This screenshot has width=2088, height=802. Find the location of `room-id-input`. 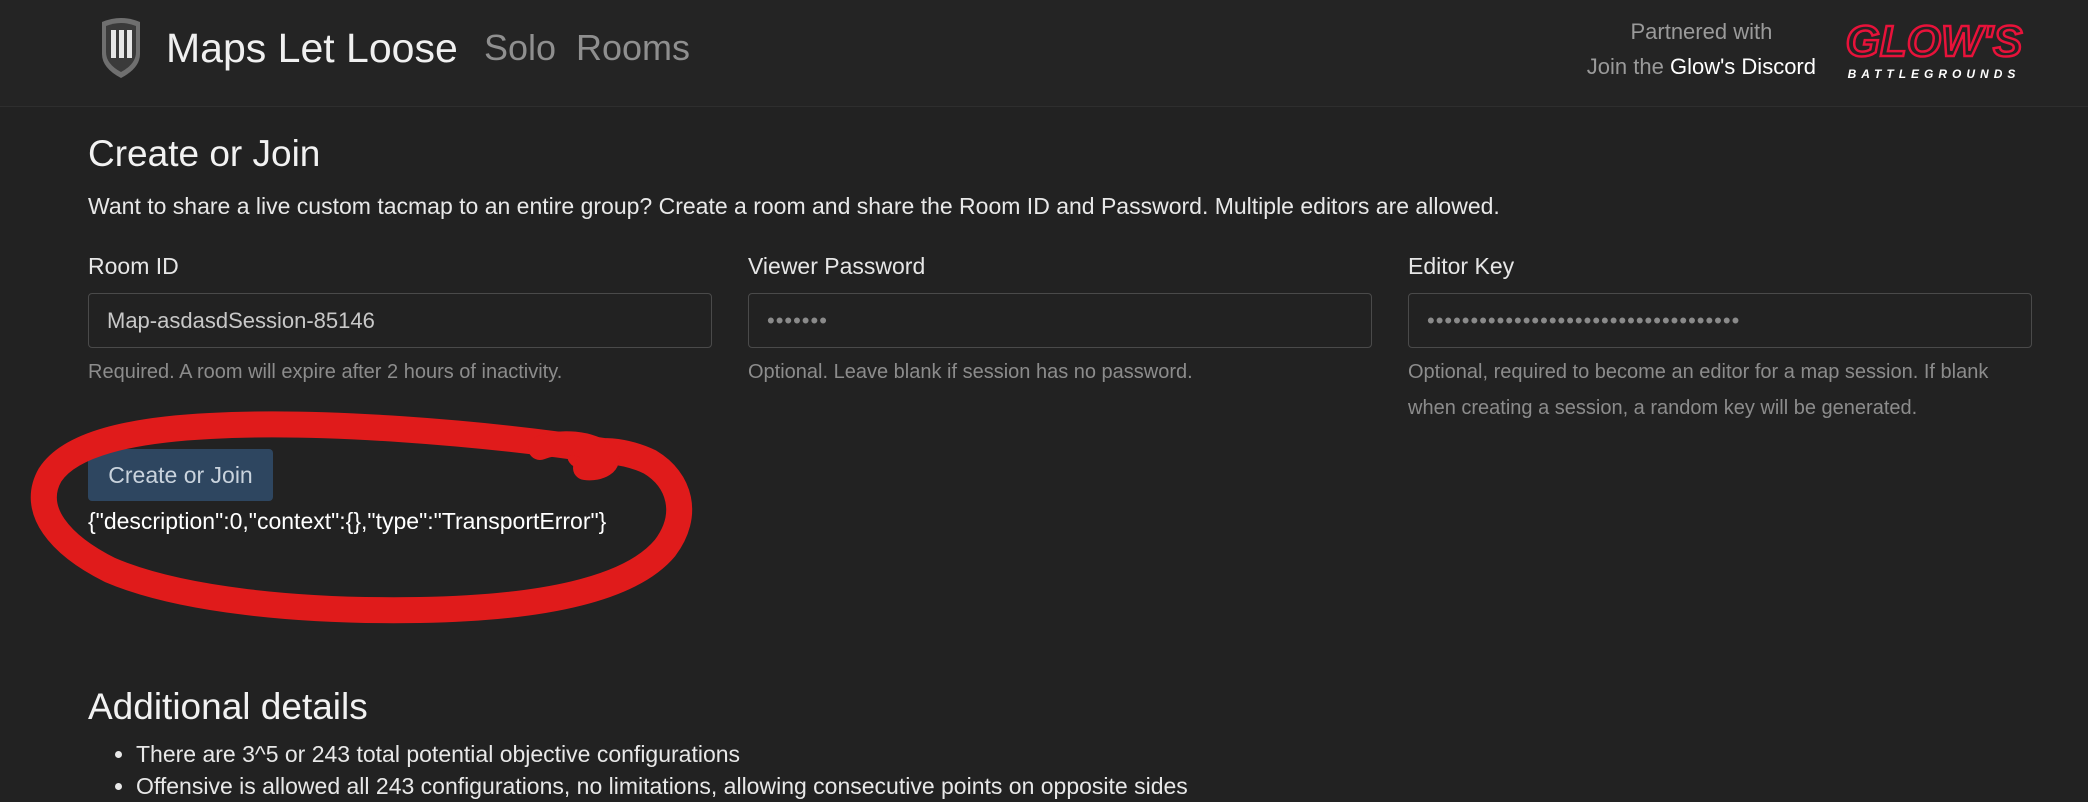

room-id-input is located at coordinates (400, 320).